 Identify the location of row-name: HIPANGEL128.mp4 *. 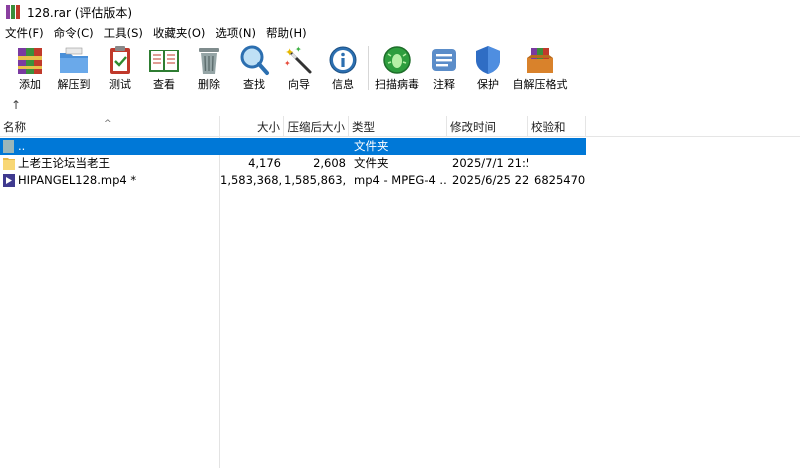
(77, 180).